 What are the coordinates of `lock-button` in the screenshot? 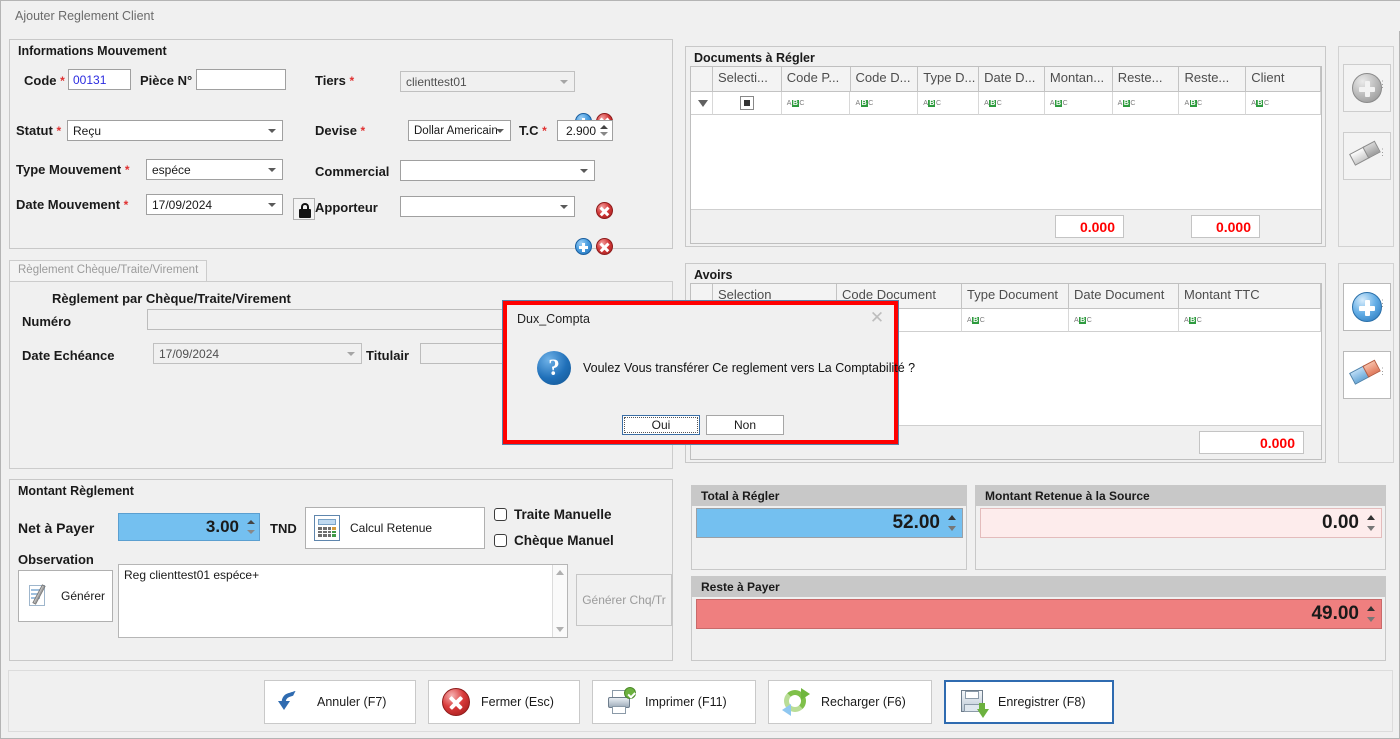 It's located at (304, 209).